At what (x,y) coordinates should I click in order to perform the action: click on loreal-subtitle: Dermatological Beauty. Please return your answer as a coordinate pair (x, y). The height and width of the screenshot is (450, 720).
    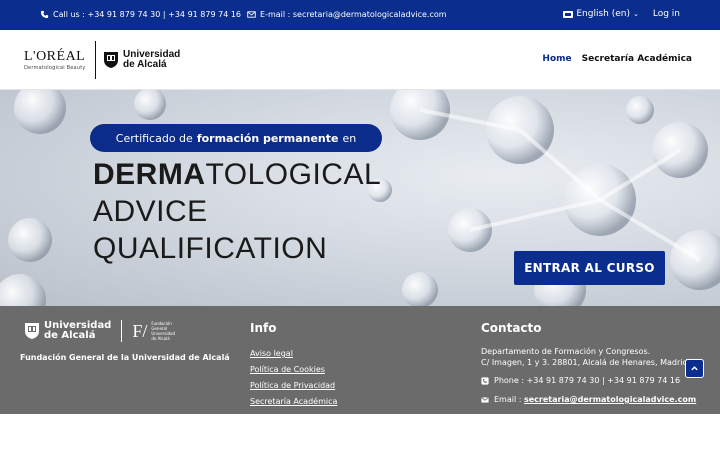
    Looking at the image, I should click on (55, 68).